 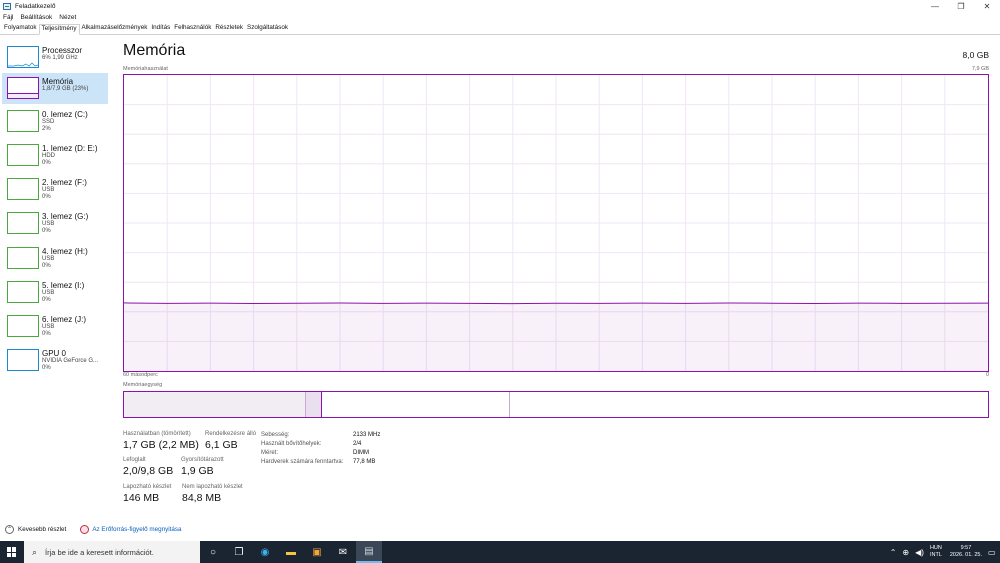 What do you see at coordinates (62, 50) in the screenshot?
I see `sidebar-item-label: Processzor` at bounding box center [62, 50].